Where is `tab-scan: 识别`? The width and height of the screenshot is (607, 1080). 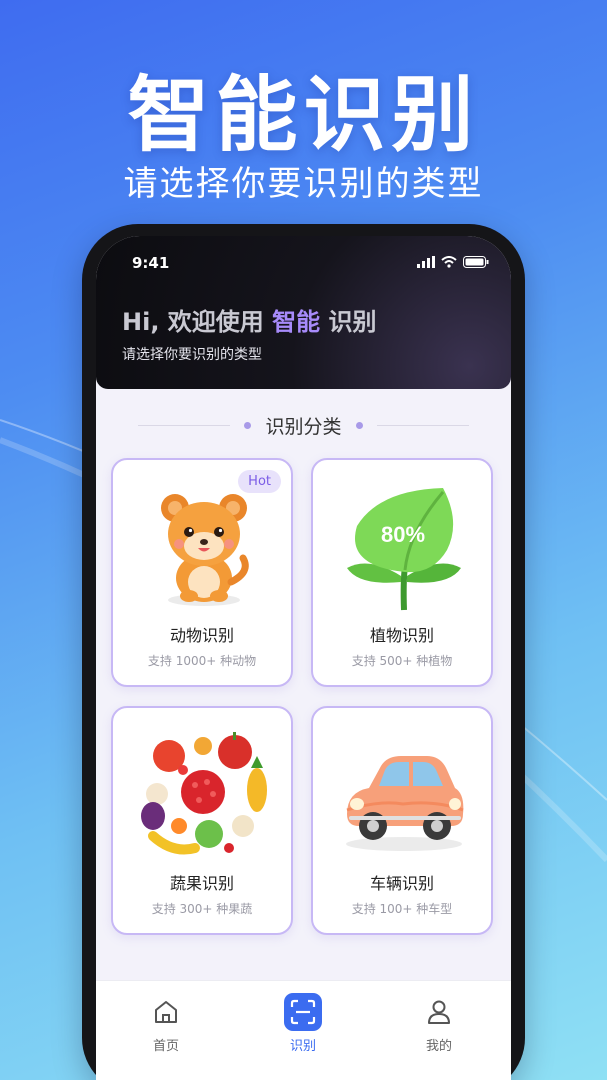 tab-scan: 识别 is located at coordinates (303, 1023).